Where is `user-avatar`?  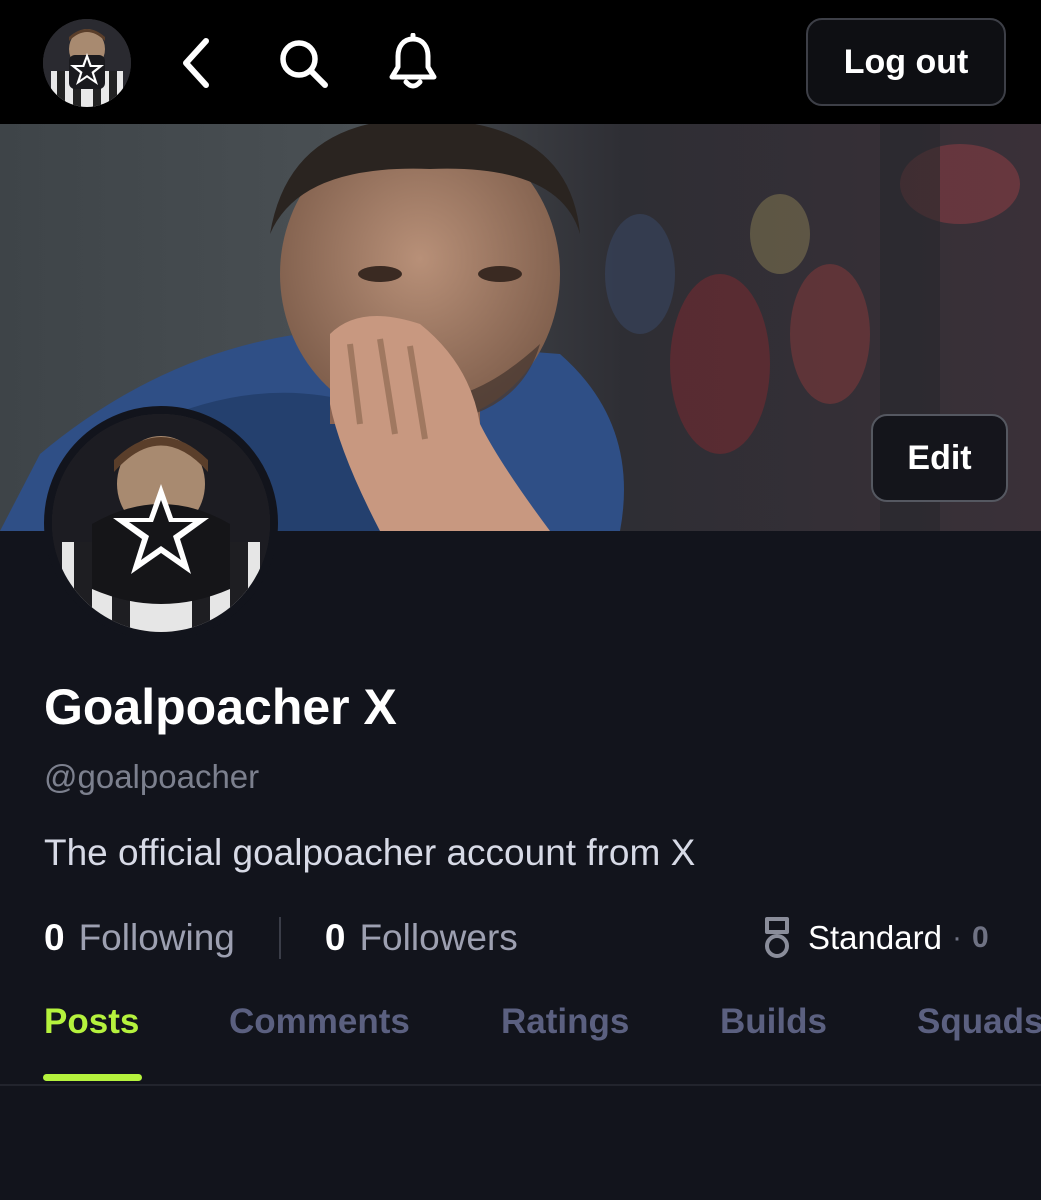 user-avatar is located at coordinates (87, 63).